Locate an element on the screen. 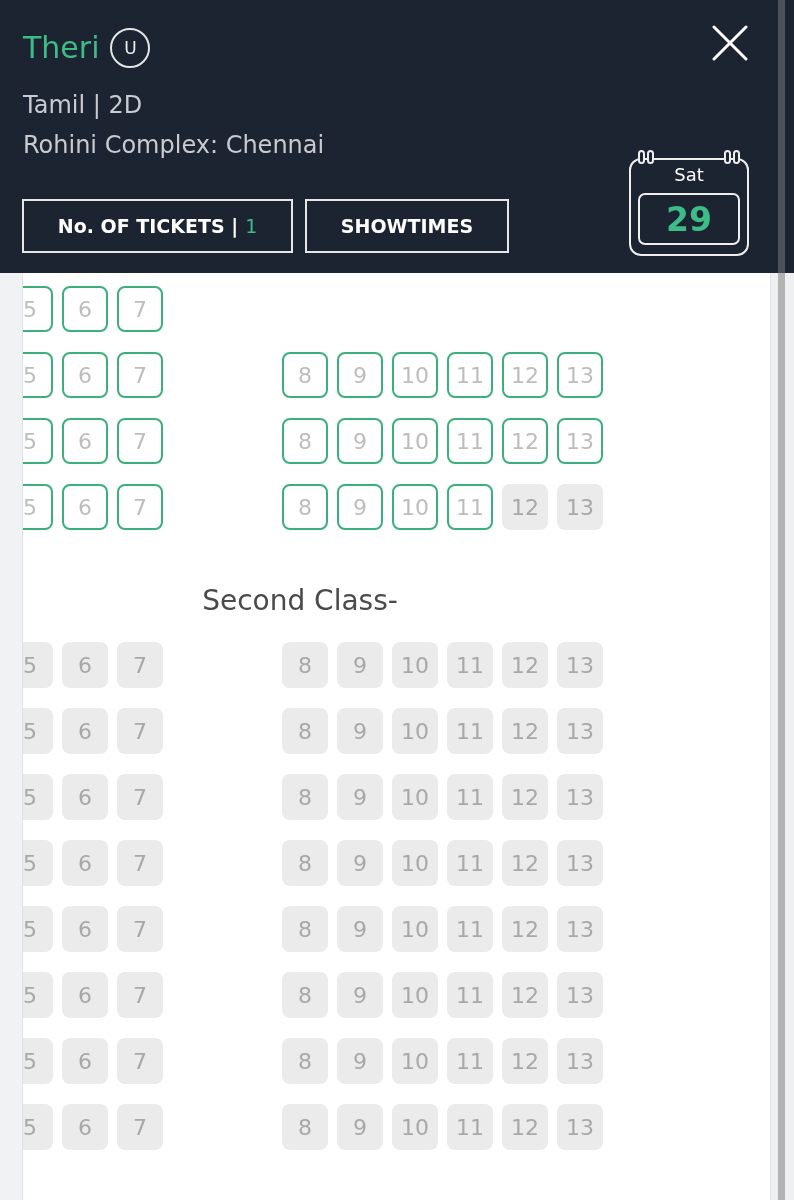  tickets-button: No. OF TICKETS | 1 is located at coordinates (157, 226).